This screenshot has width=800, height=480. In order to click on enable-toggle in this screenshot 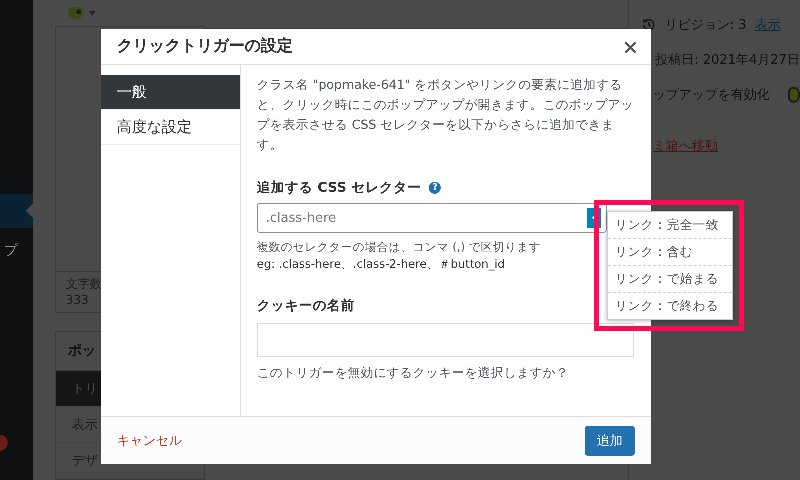, I will do `click(794, 95)`.